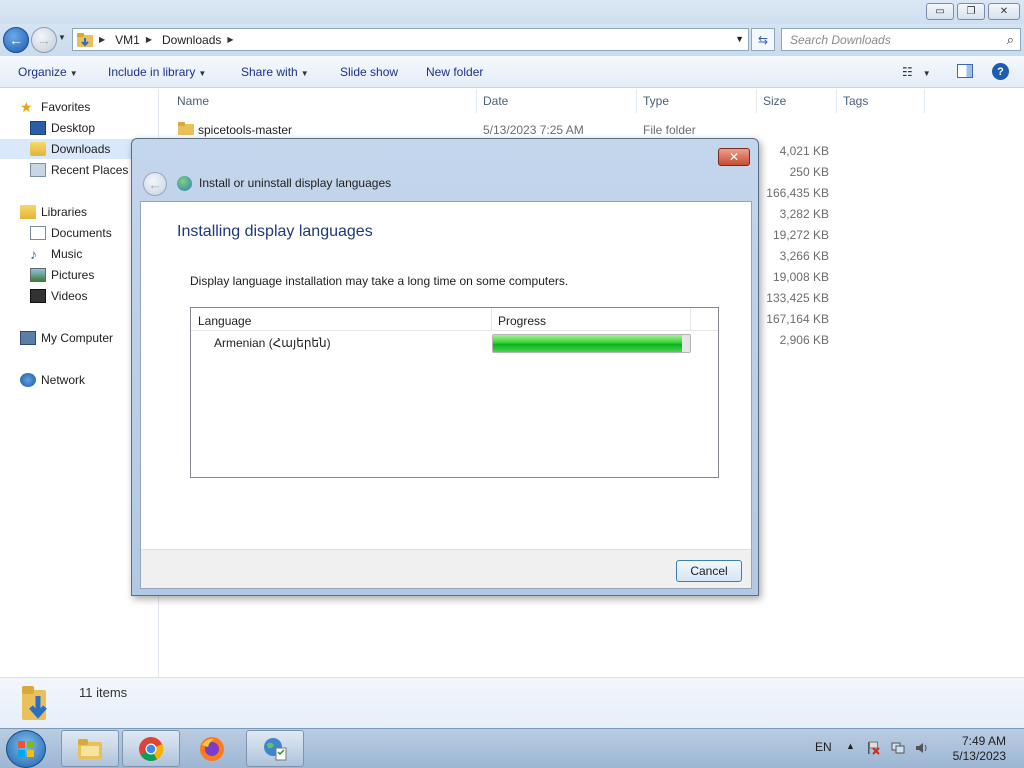 This screenshot has width=1024, height=768. Describe the element at coordinates (916, 72) in the screenshot. I see `change-view-button: ☷ ▼` at that location.